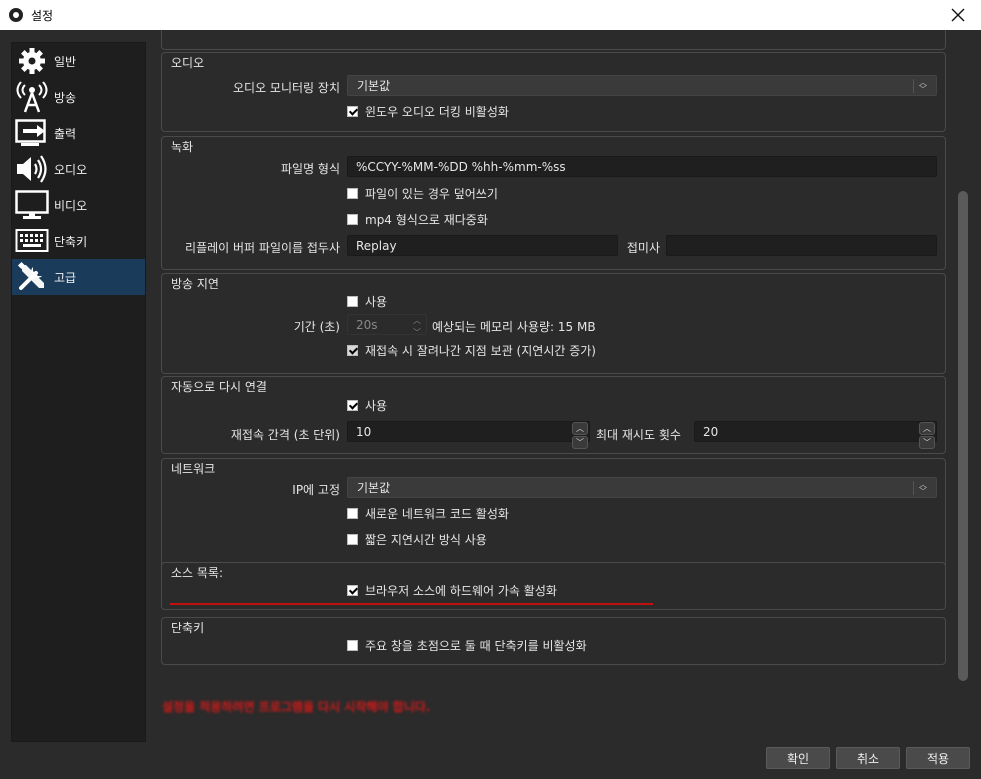  What do you see at coordinates (798, 758) in the screenshot?
I see `ok-button: 확인` at bounding box center [798, 758].